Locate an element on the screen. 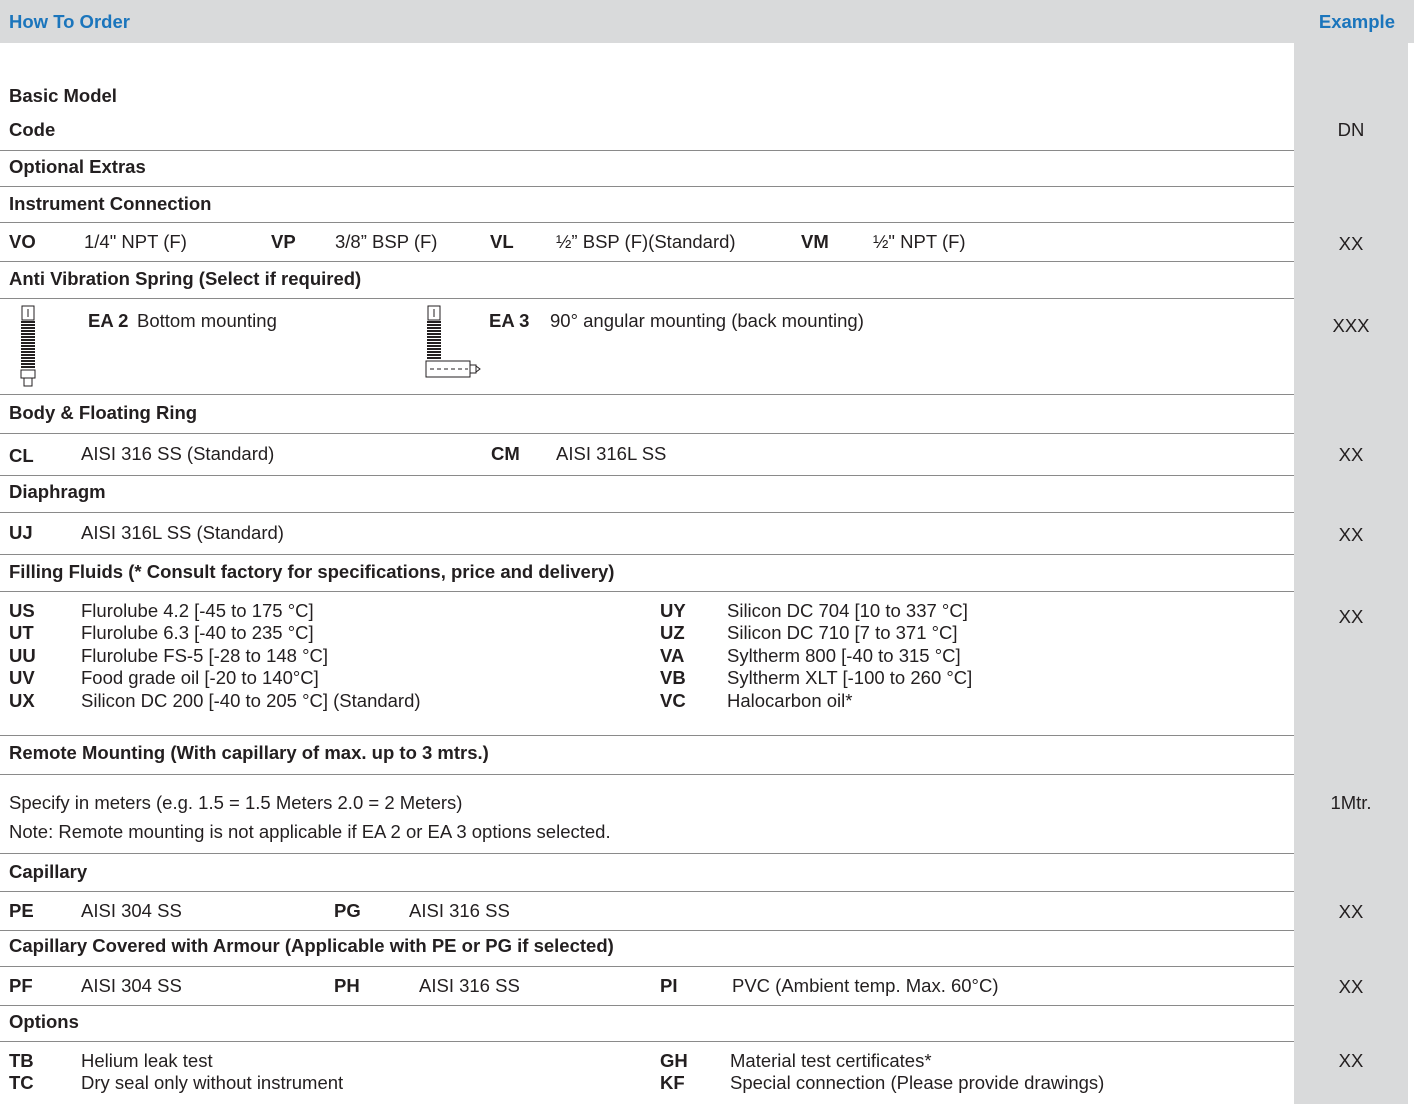 This screenshot has width=1414, height=1104. capillary-heading: Capillary is located at coordinates (48, 871).